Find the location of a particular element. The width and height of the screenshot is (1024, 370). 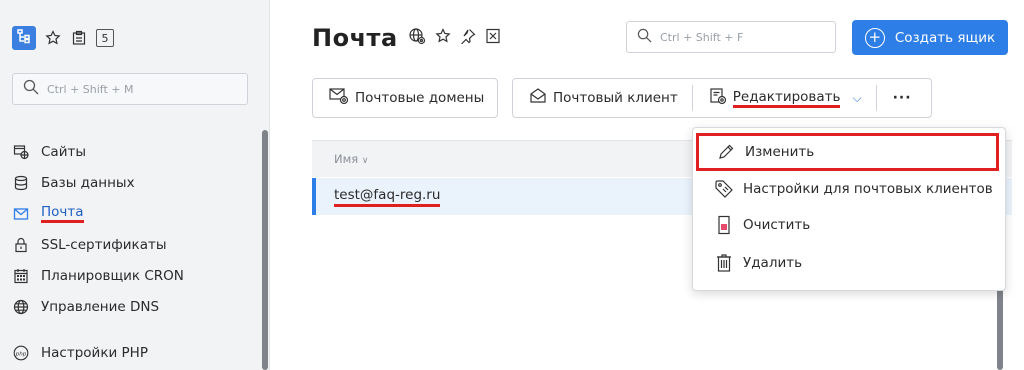

sidebar-item-label: Базы данных is located at coordinates (88, 182).